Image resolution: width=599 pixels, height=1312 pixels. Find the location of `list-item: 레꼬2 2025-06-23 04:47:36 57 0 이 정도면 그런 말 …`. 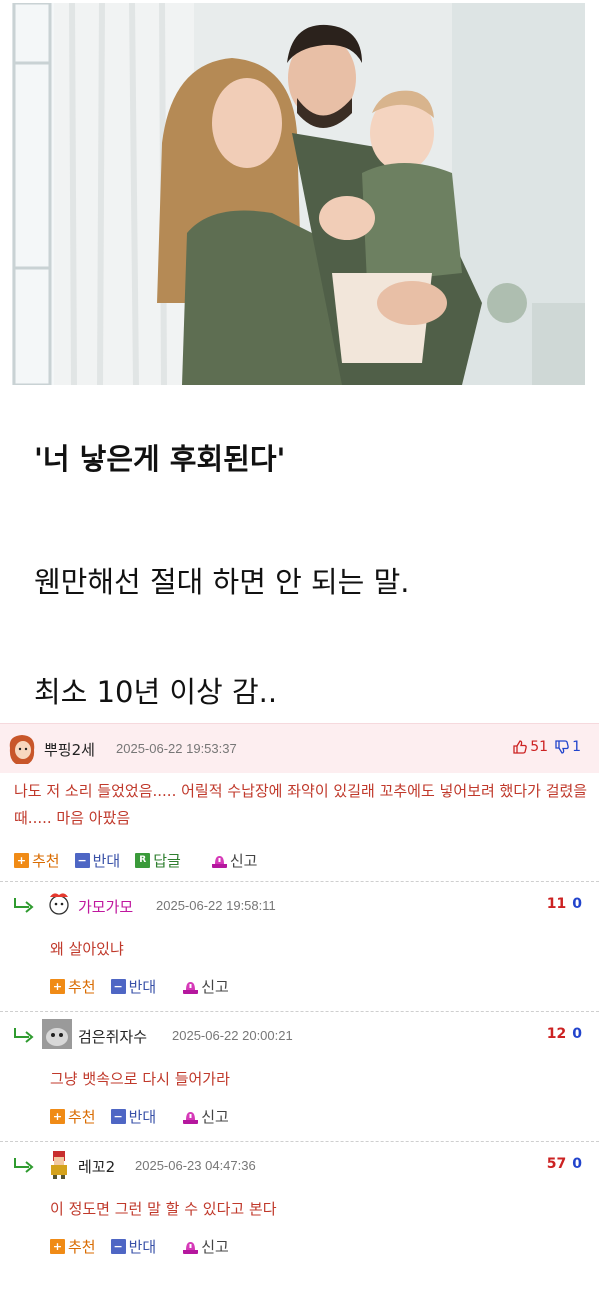

list-item: 레꼬2 2025-06-23 04:47:36 57 0 이 정도면 그런 말 … is located at coordinates (299, 1206).